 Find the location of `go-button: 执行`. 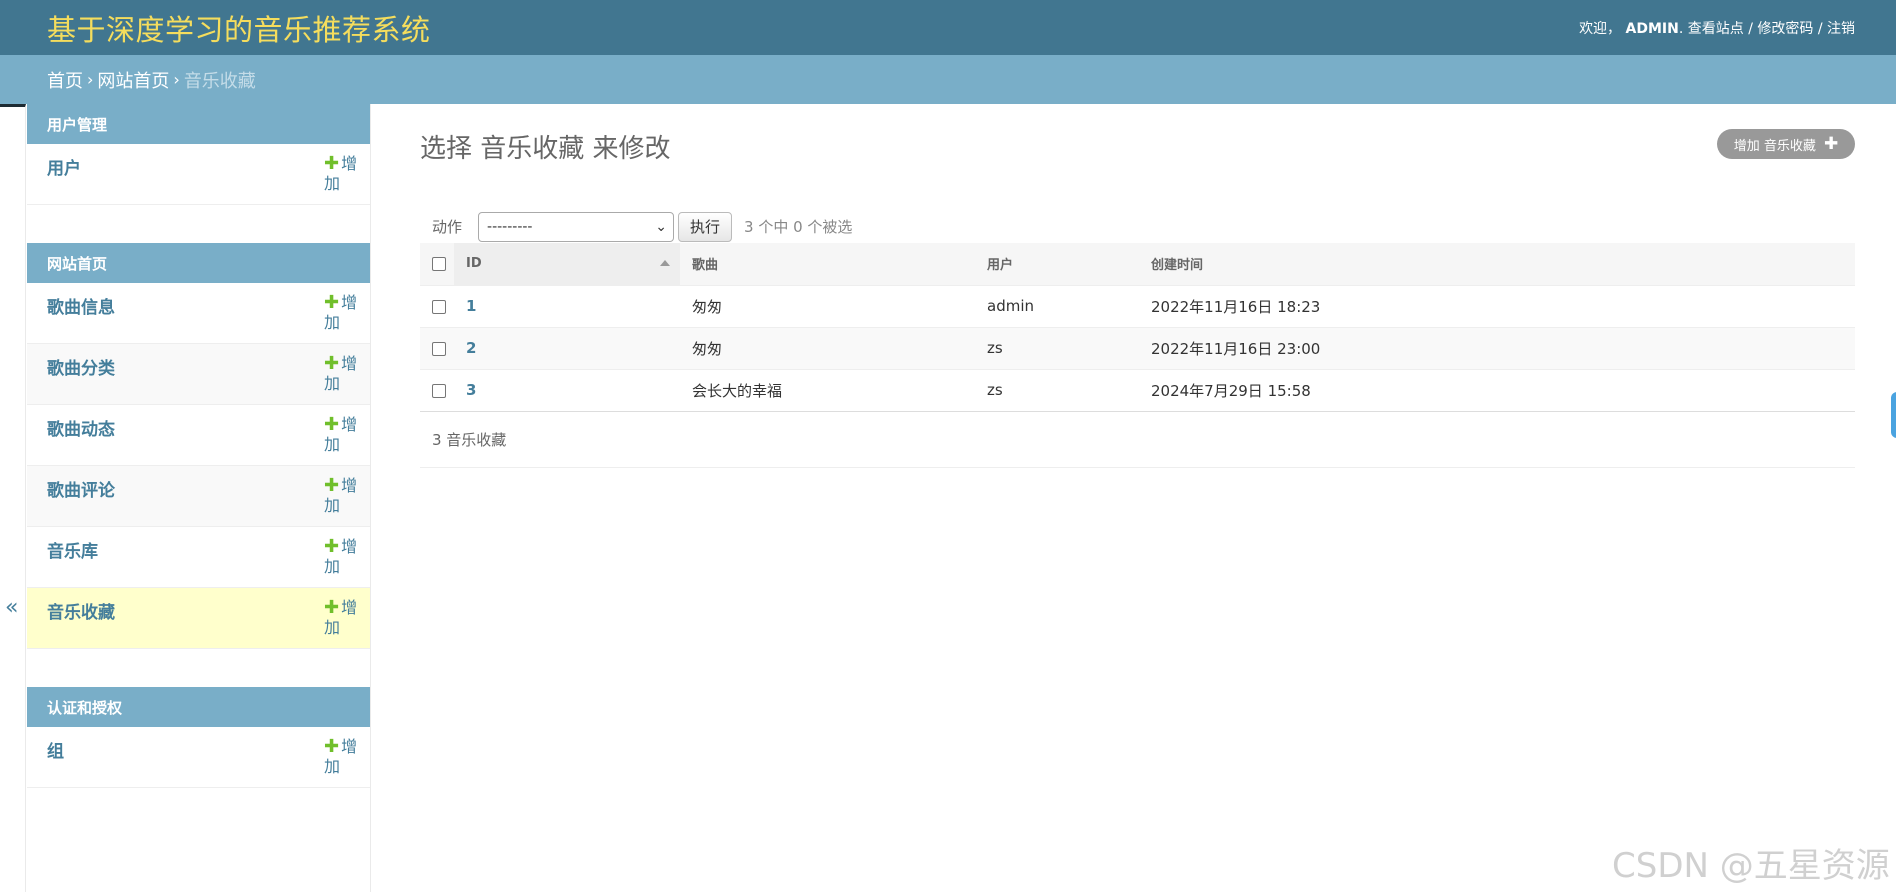

go-button: 执行 is located at coordinates (705, 226).